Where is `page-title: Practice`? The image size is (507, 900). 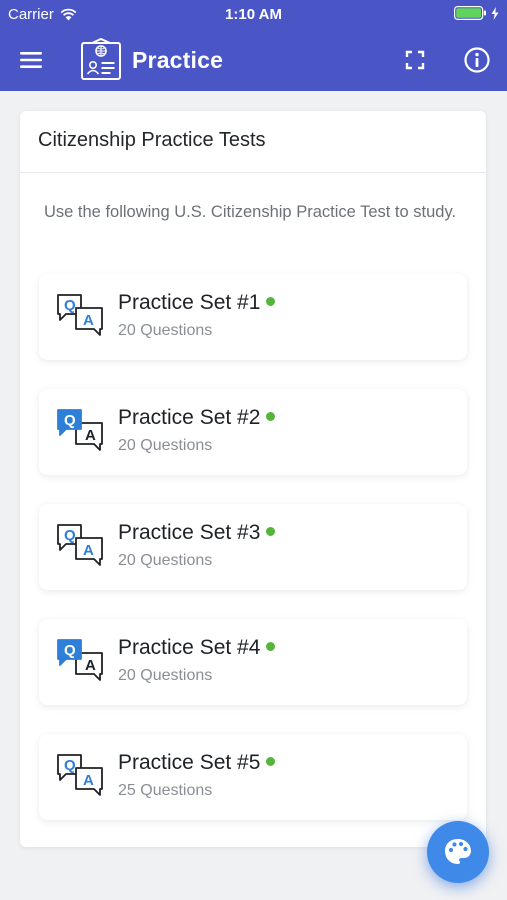
page-title: Practice is located at coordinates (178, 60).